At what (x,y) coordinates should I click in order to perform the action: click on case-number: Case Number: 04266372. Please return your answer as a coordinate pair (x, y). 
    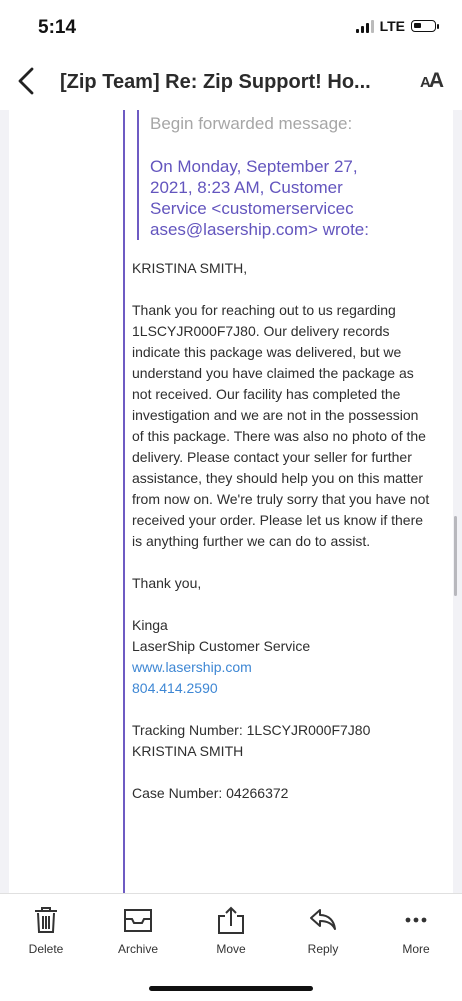
    Looking at the image, I should click on (210, 793).